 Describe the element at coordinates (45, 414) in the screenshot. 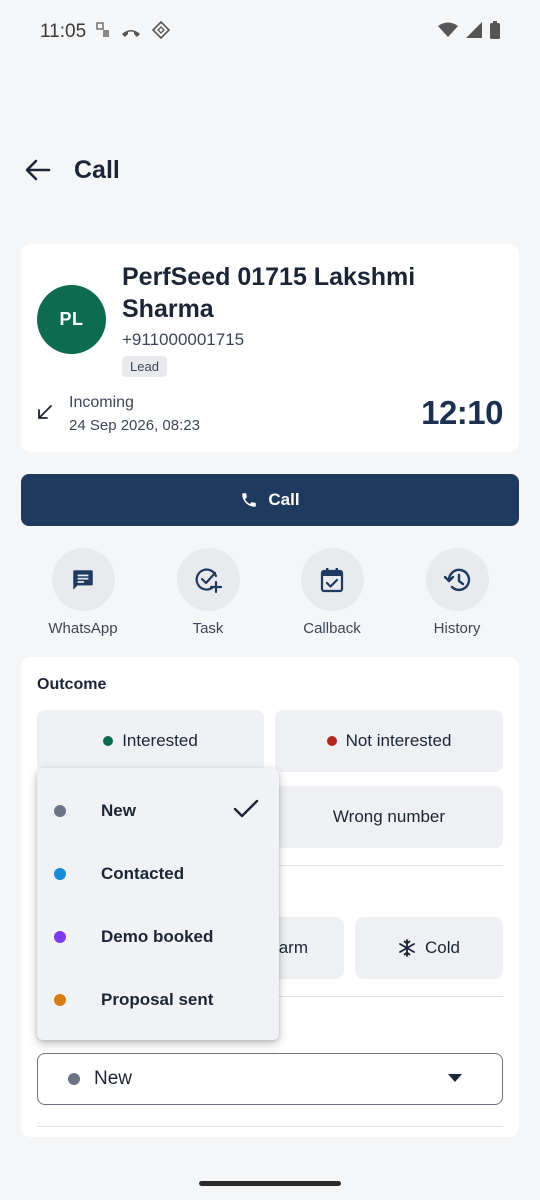

I see `incoming-arrow-icon` at that location.